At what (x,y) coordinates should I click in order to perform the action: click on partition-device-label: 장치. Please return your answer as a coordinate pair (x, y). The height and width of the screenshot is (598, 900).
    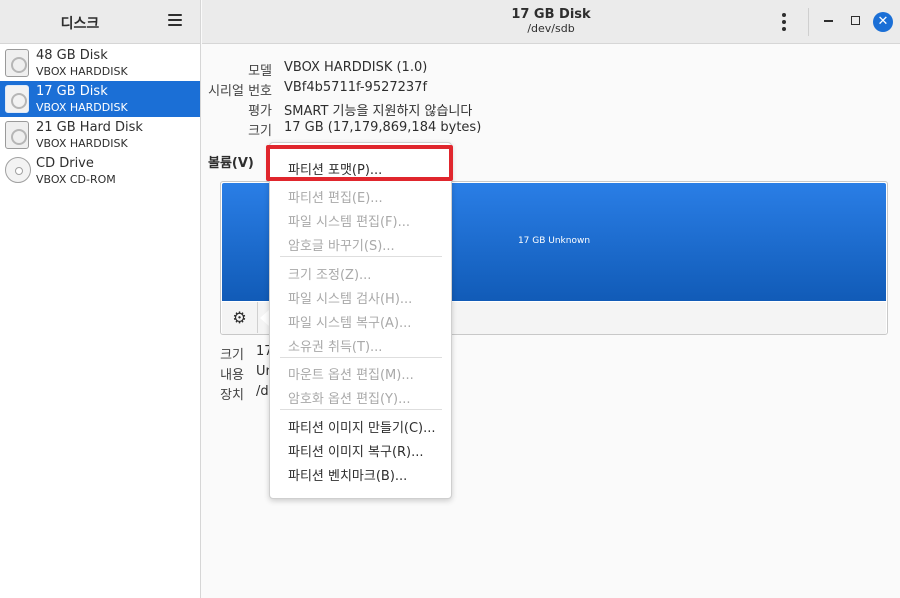
    Looking at the image, I should click on (232, 395).